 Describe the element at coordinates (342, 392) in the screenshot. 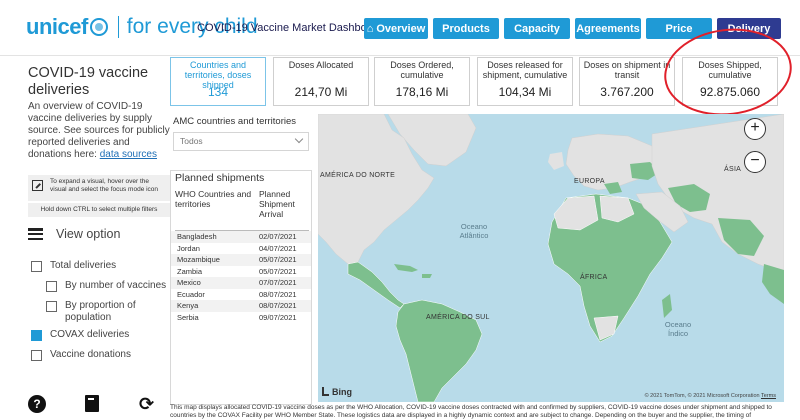

I see `bing-text: Bing` at that location.